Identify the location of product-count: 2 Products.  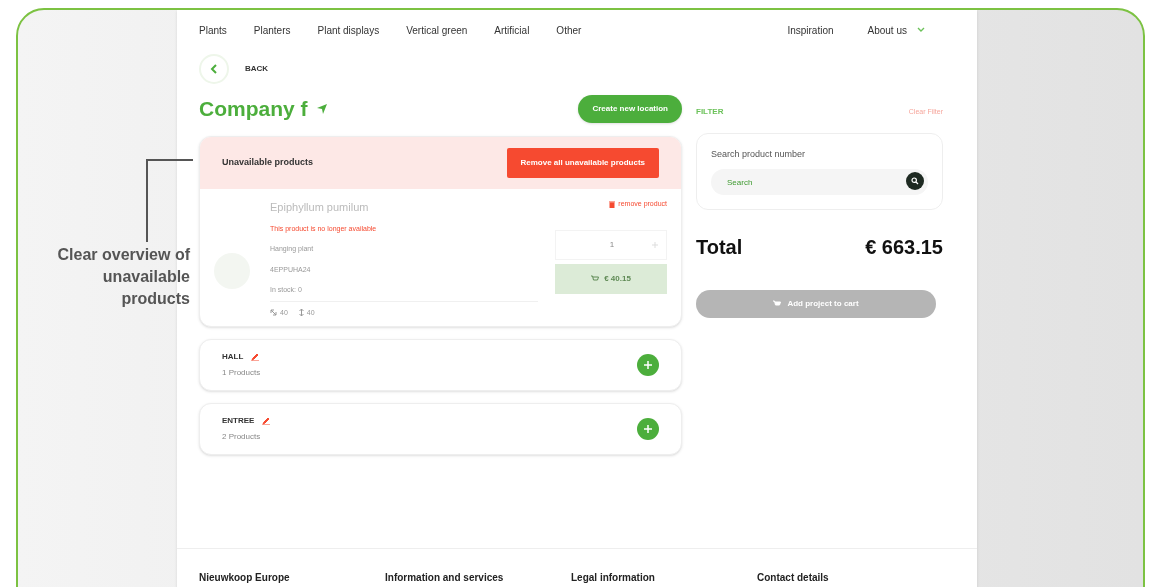
(242, 437).